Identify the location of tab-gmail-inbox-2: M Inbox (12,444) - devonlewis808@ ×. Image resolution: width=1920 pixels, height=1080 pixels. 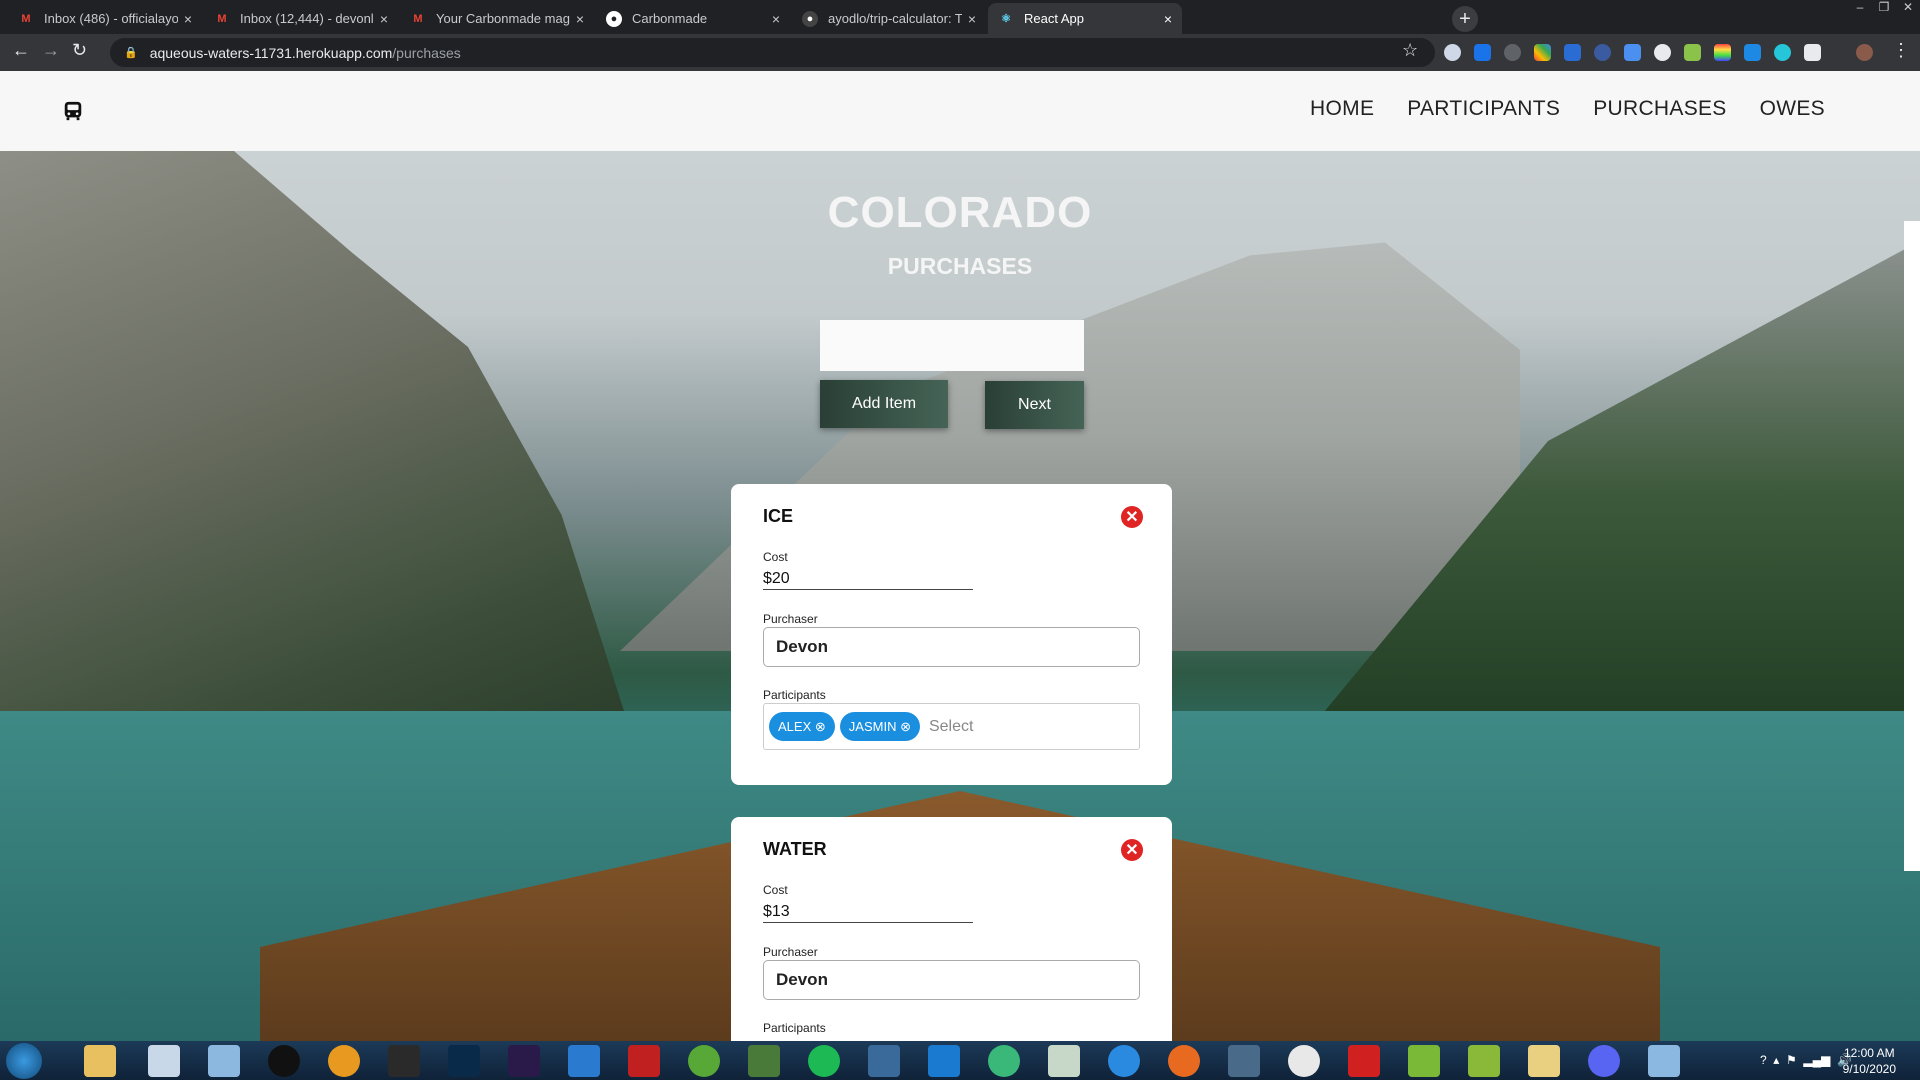
(301, 18).